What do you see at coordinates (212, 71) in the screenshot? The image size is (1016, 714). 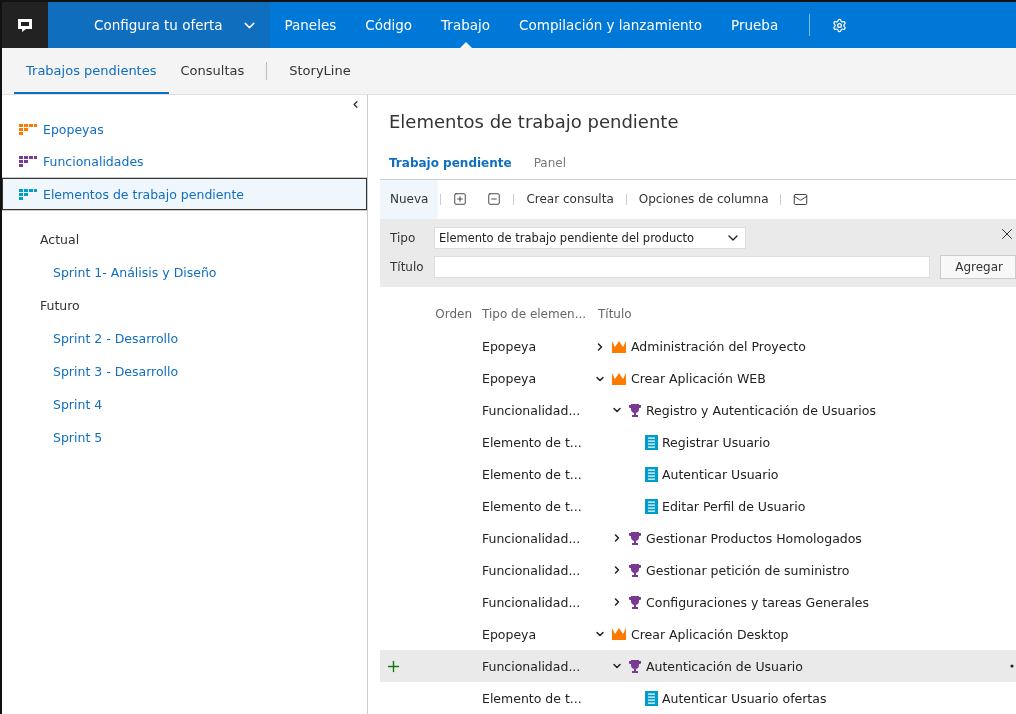 I see `sub-tab: Consultas` at bounding box center [212, 71].